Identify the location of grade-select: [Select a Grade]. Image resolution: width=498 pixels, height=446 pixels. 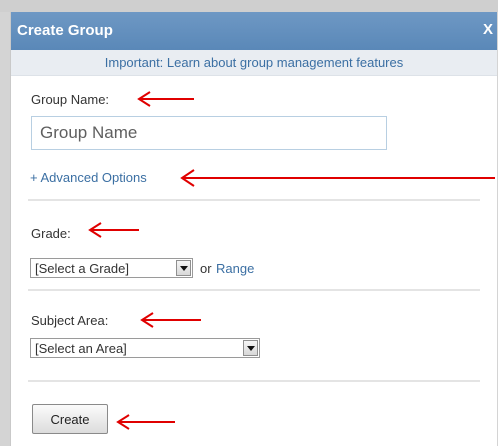
(111, 268).